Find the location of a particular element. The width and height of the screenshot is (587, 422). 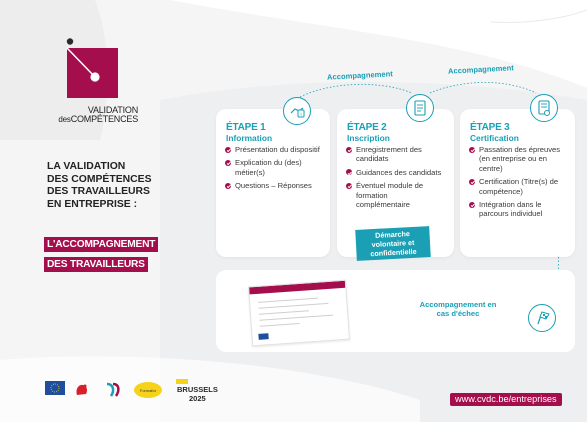

hand-info-icon: i is located at coordinates (297, 111).